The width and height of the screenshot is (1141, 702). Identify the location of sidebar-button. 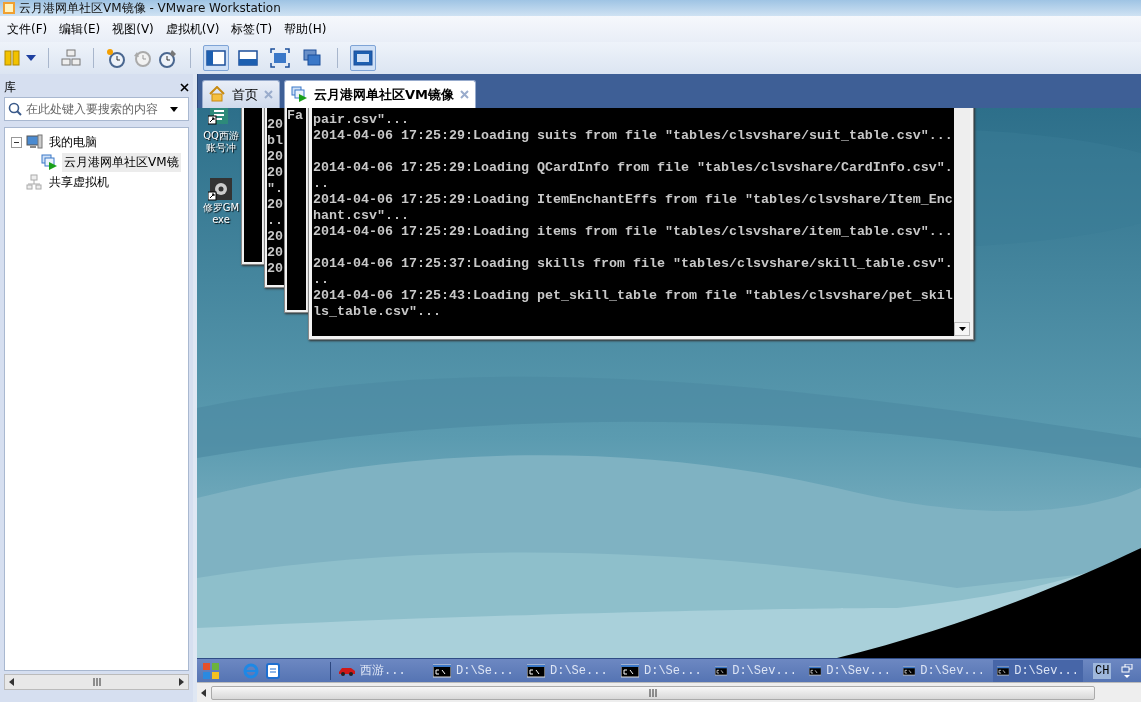
(216, 58).